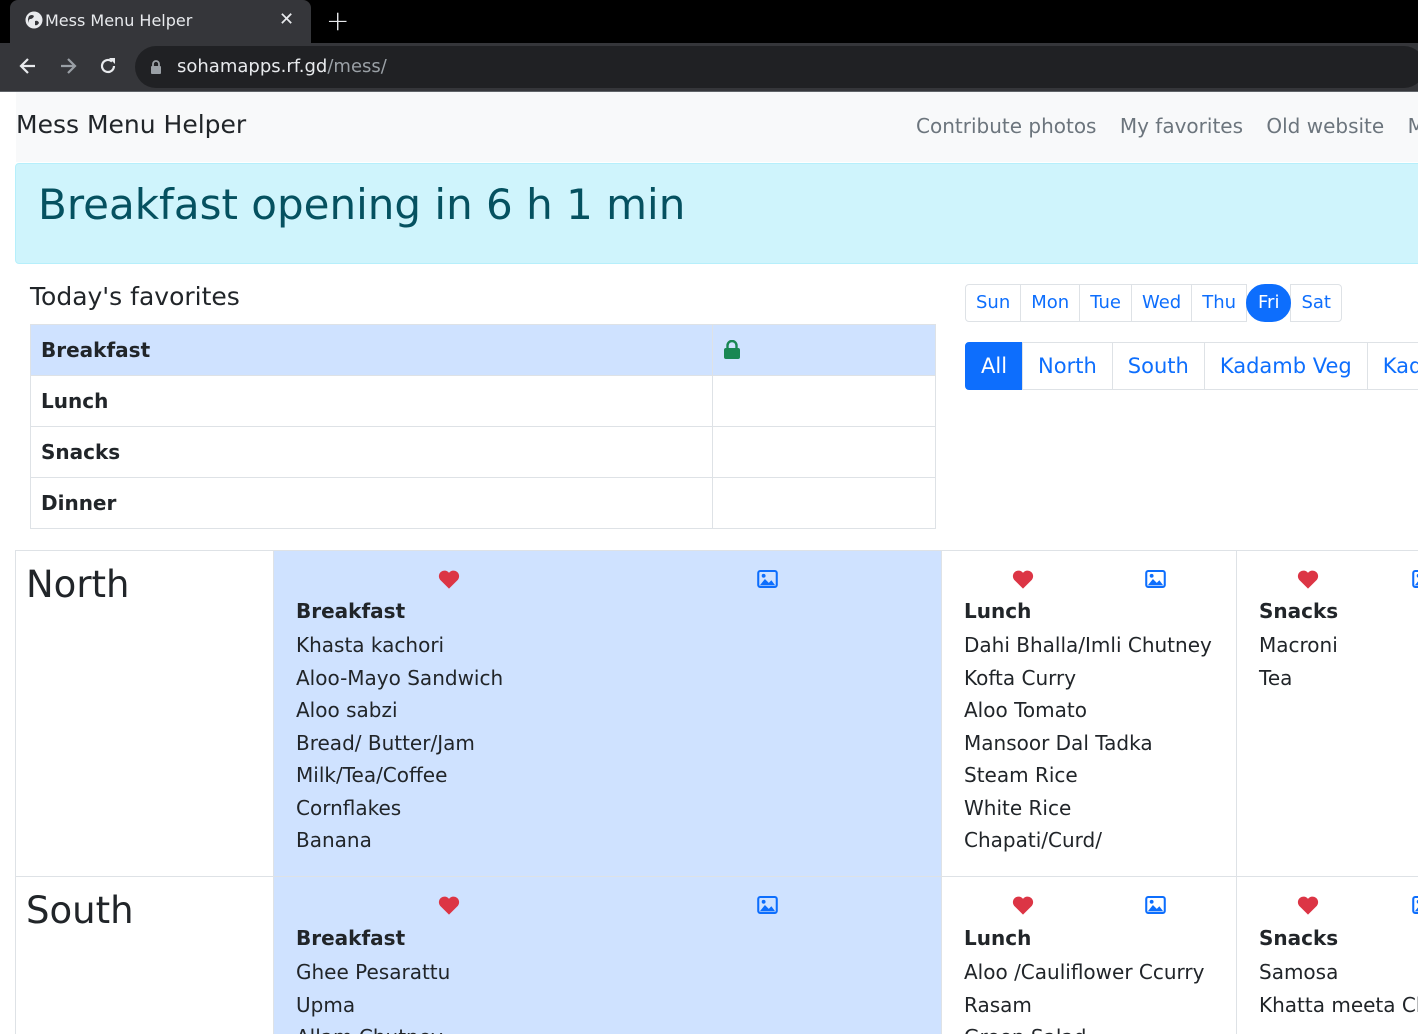  What do you see at coordinates (1298, 661) in the screenshot?
I see `menu-items: Macroni Tea` at bounding box center [1298, 661].